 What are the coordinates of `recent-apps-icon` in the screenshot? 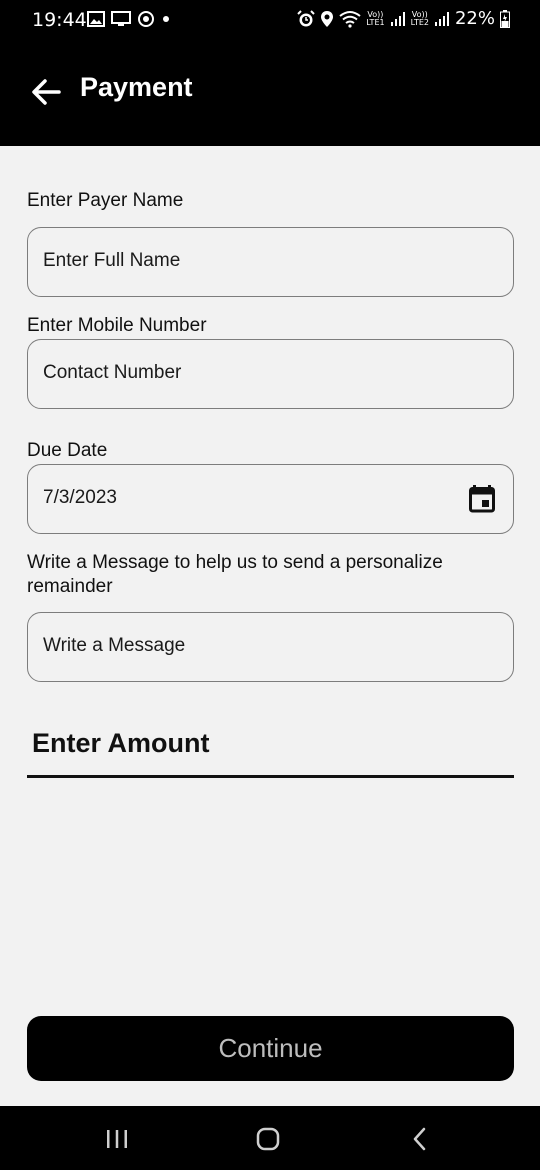 It's located at (117, 1139).